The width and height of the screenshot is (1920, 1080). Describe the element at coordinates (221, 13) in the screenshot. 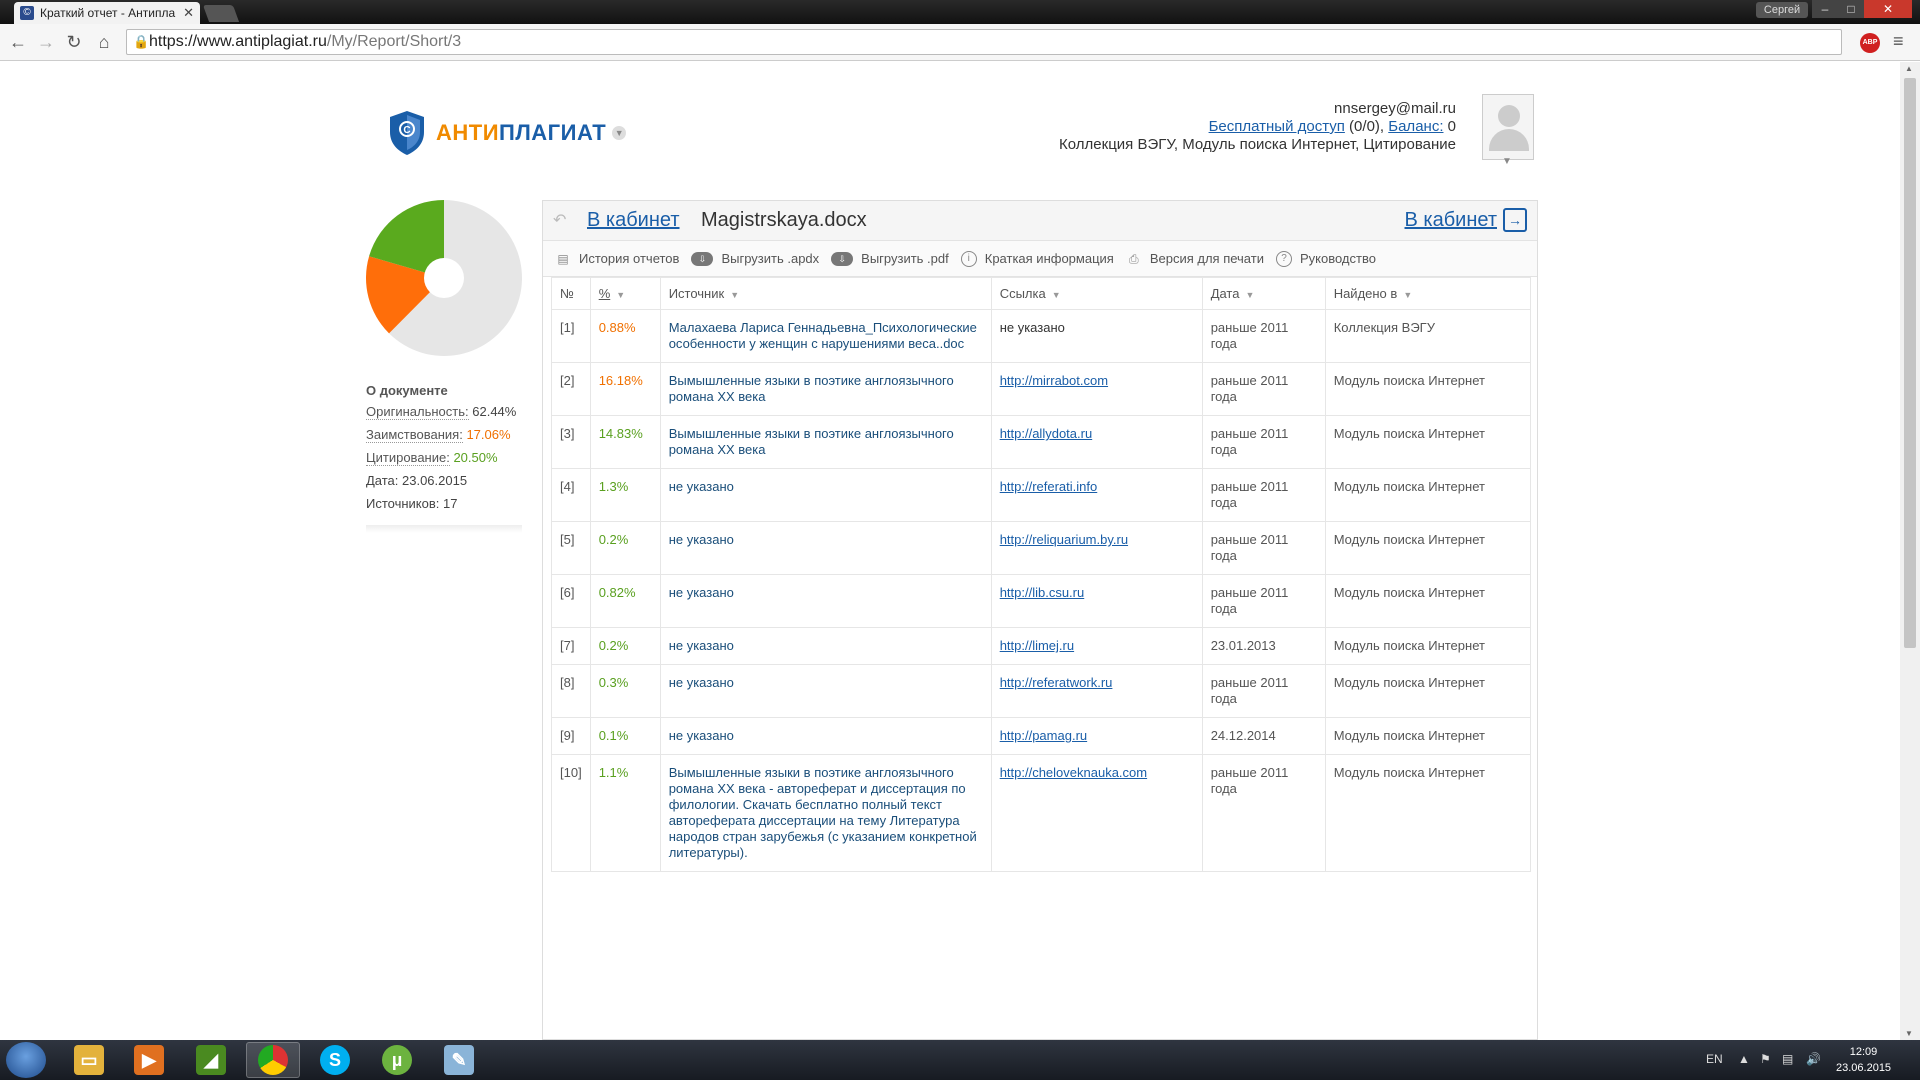

I see `new-tab-button` at that location.